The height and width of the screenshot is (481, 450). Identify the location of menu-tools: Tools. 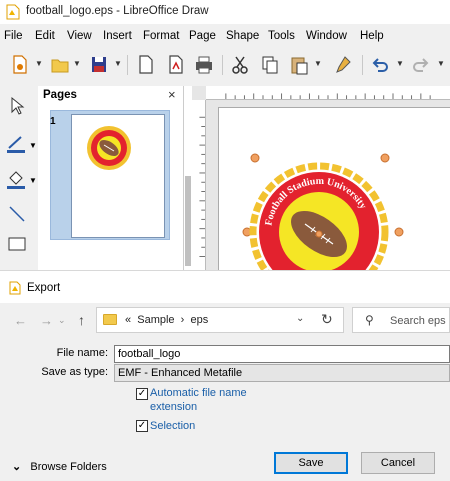
(281, 36).